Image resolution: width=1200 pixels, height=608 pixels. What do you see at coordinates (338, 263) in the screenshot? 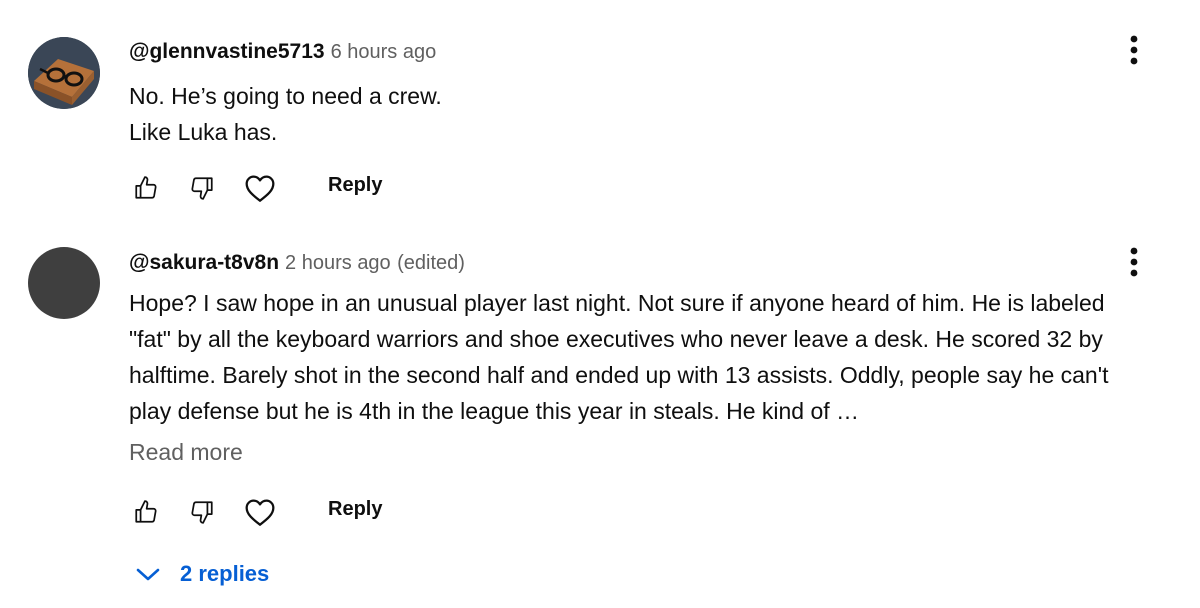
I see `timestamp: 2 hours ago` at bounding box center [338, 263].